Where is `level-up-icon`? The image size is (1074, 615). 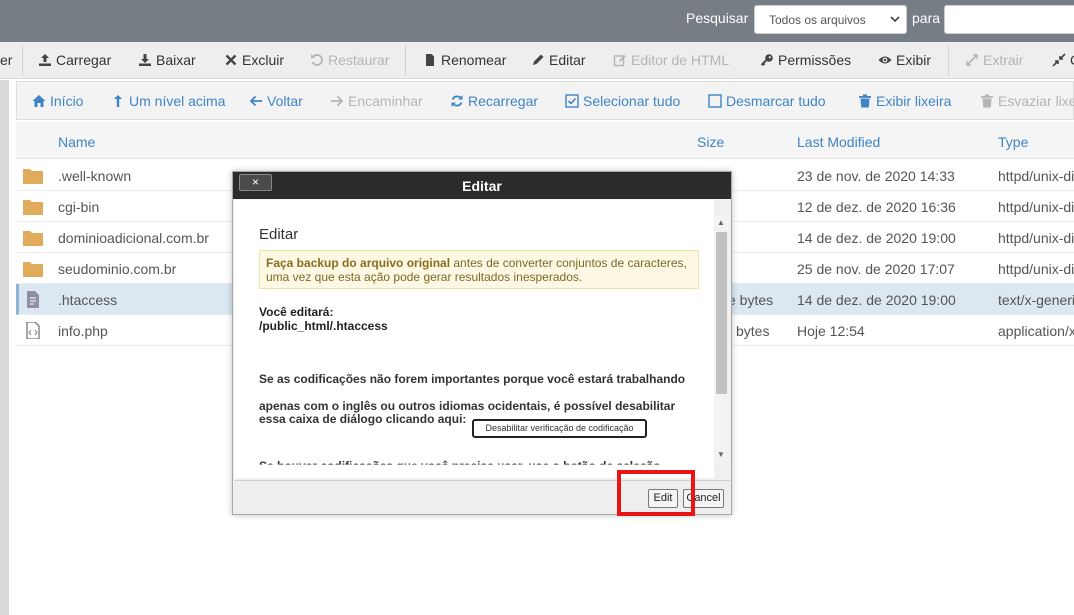
level-up-icon is located at coordinates (118, 101).